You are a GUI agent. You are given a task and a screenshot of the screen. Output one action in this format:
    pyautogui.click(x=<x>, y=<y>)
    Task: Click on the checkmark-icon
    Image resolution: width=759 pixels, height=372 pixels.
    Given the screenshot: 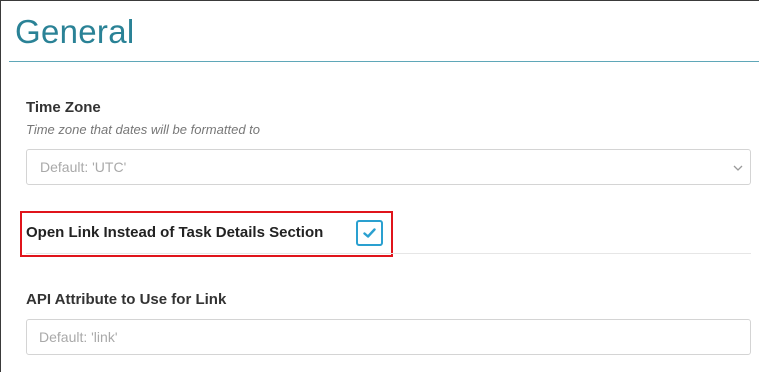 What is the action you would take?
    pyautogui.click(x=369, y=233)
    